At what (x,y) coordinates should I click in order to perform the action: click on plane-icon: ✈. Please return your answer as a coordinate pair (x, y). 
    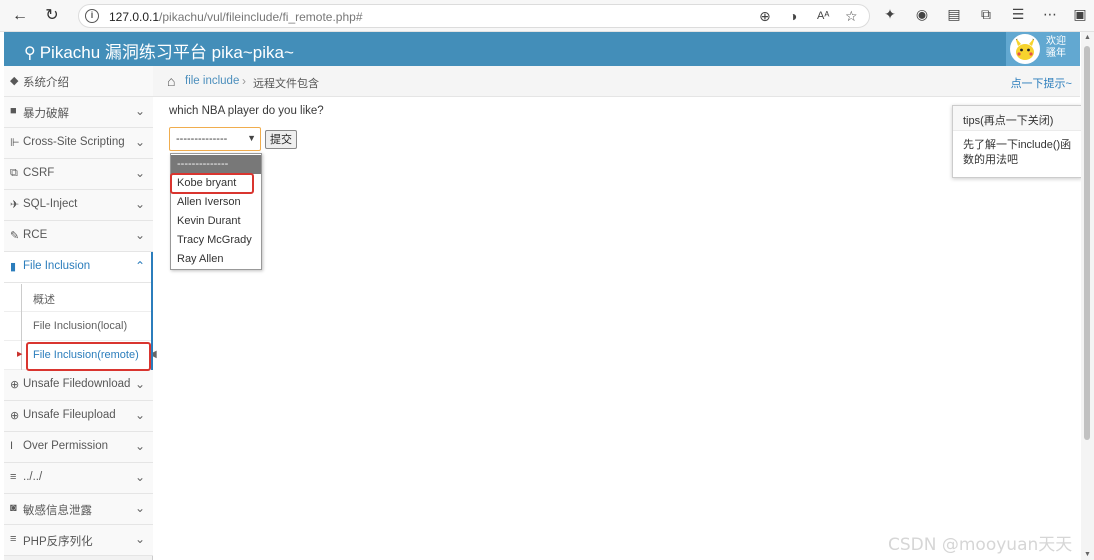
    Looking at the image, I should click on (15, 205).